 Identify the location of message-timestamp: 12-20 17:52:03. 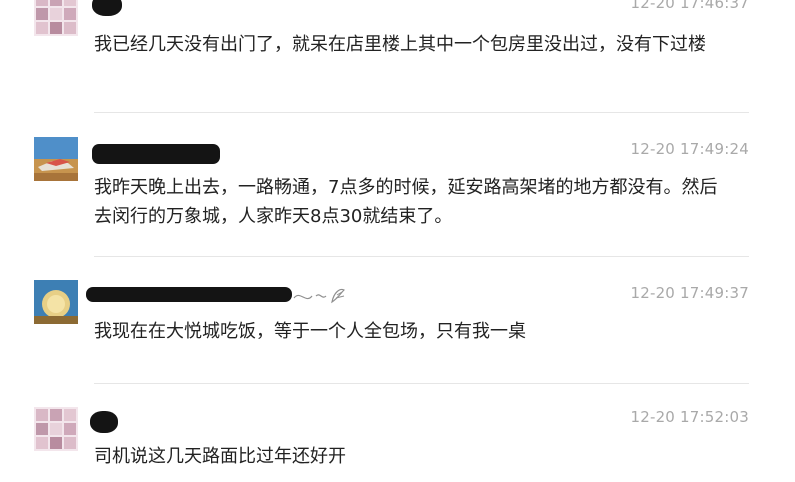
(689, 417).